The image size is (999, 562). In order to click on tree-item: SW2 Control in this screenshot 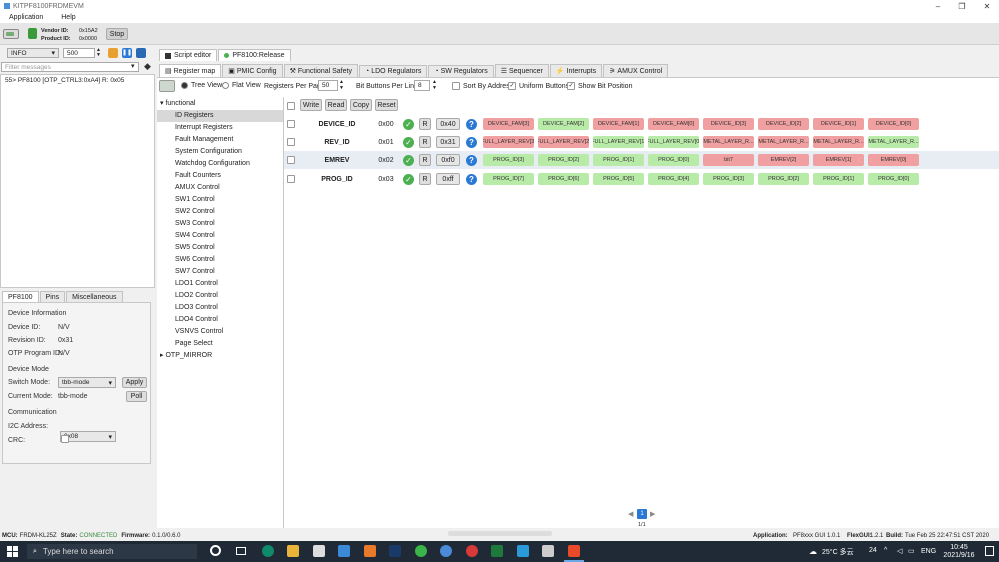, I will do `click(220, 212)`.